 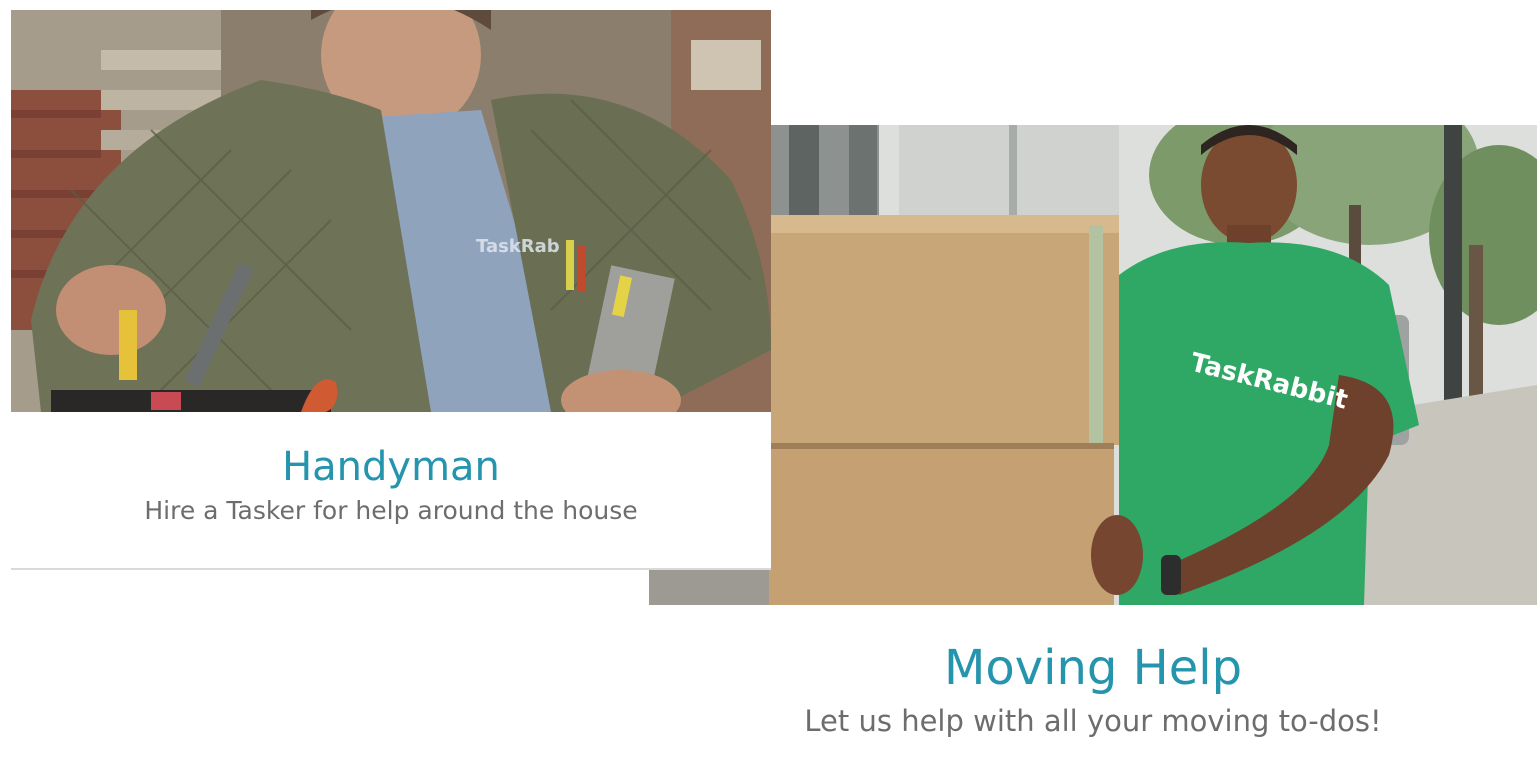 What do you see at coordinates (391, 510) in the screenshot?
I see `card-subtitle: Hire a Tasker for help around the house` at bounding box center [391, 510].